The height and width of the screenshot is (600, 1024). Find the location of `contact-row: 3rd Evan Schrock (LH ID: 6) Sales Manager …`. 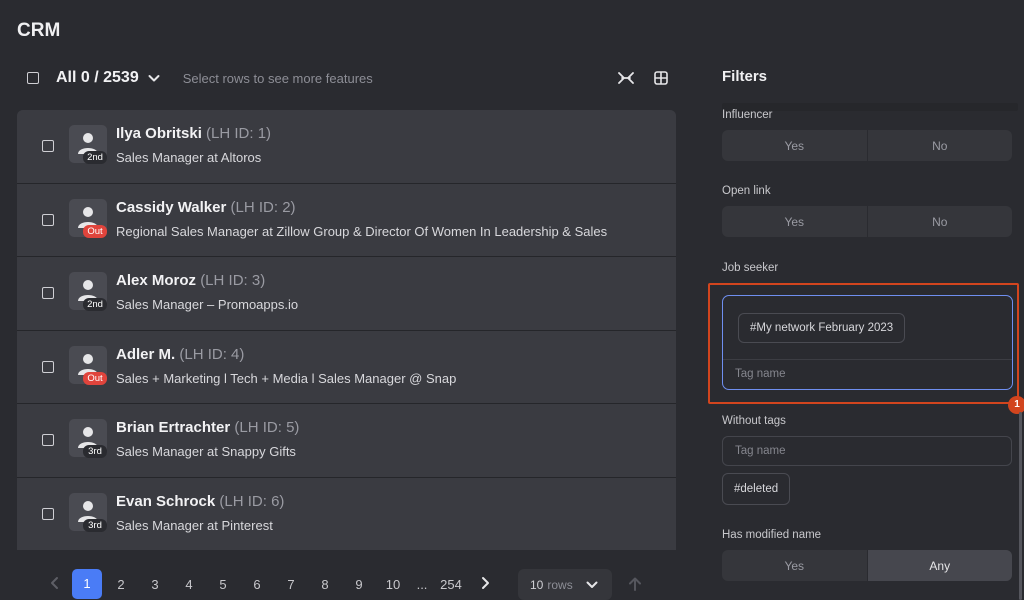

contact-row: 3rd Evan Schrock (LH ID: 6) Sales Manager … is located at coordinates (346, 513).